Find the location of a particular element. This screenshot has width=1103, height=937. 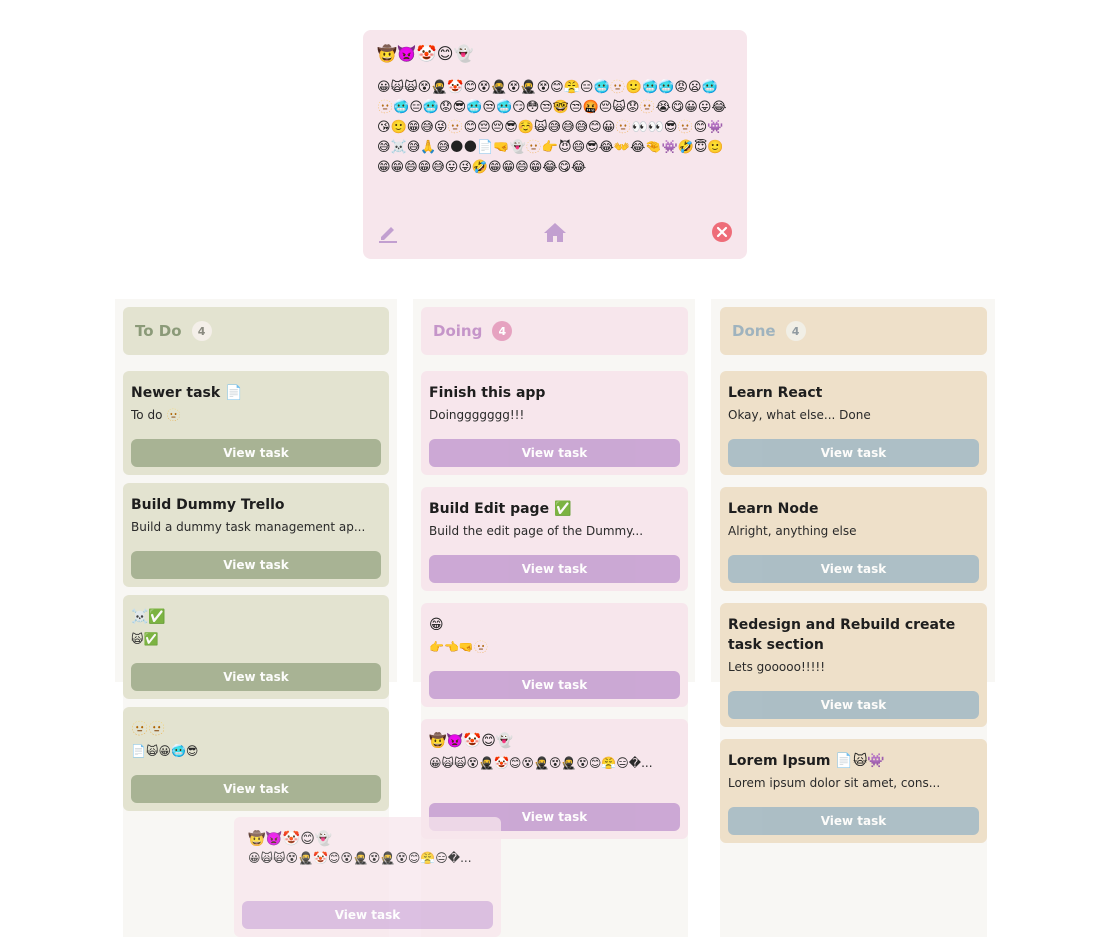

task-description: To do 🫥 is located at coordinates (156, 415).